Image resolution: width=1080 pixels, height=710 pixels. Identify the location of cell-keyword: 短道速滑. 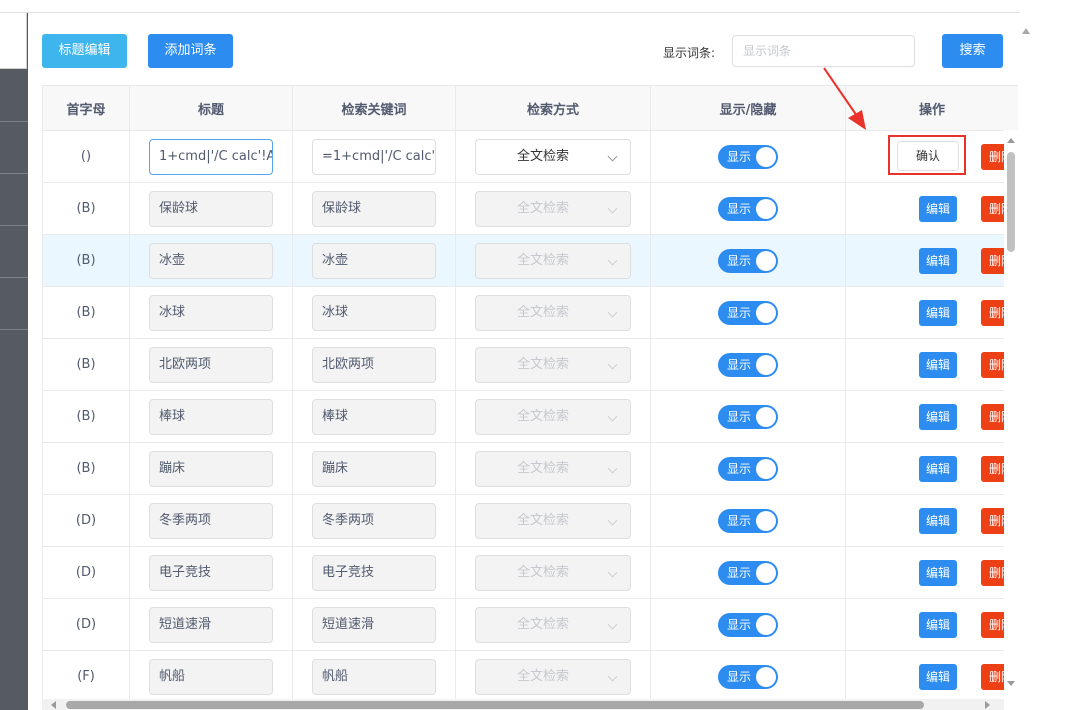
(374, 624).